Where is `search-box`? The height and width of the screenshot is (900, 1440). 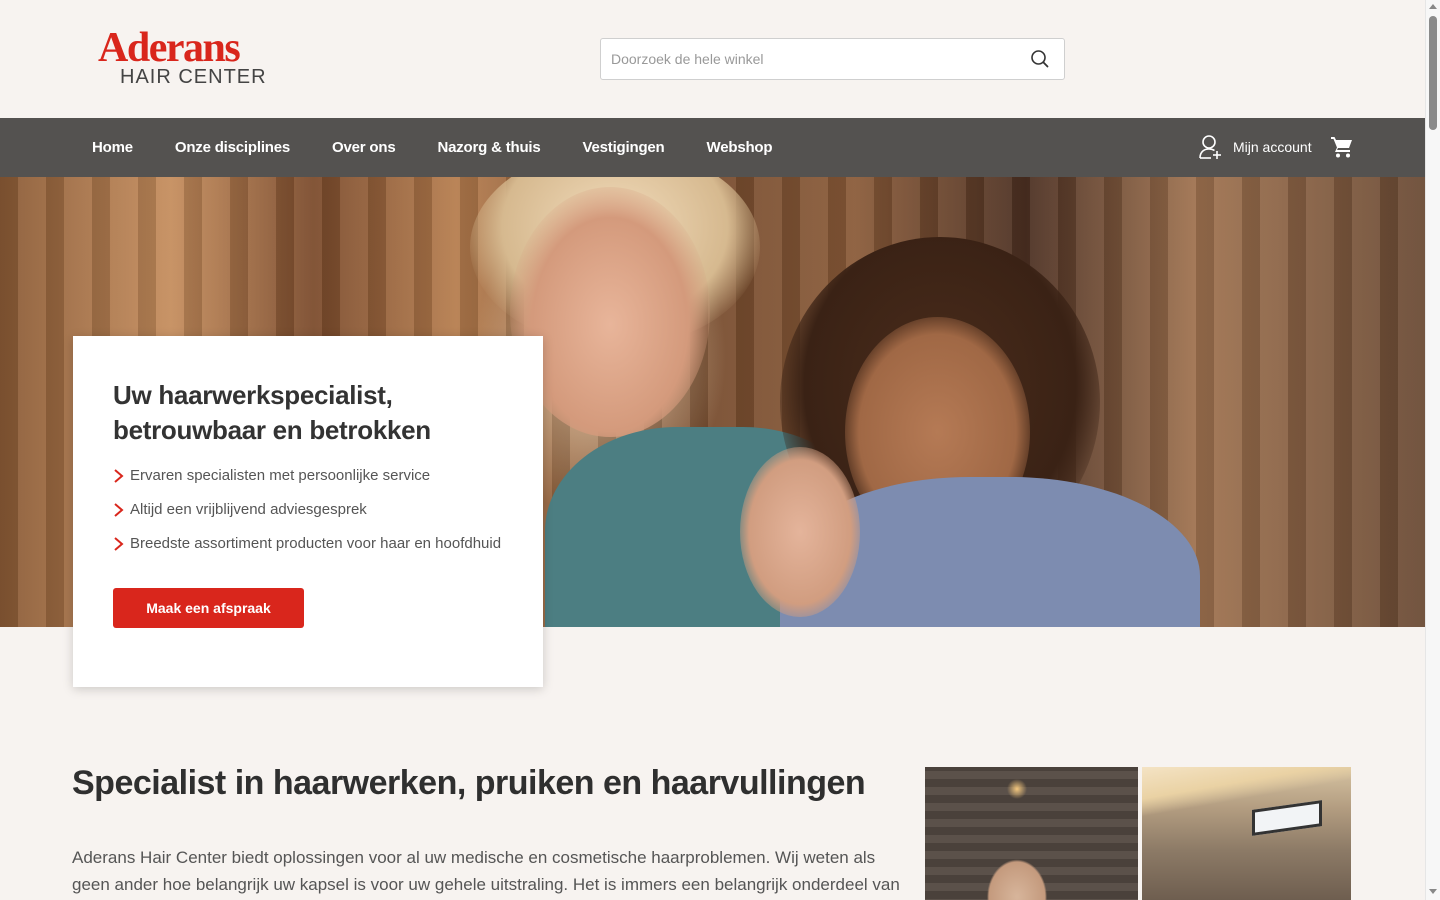 search-box is located at coordinates (832, 59).